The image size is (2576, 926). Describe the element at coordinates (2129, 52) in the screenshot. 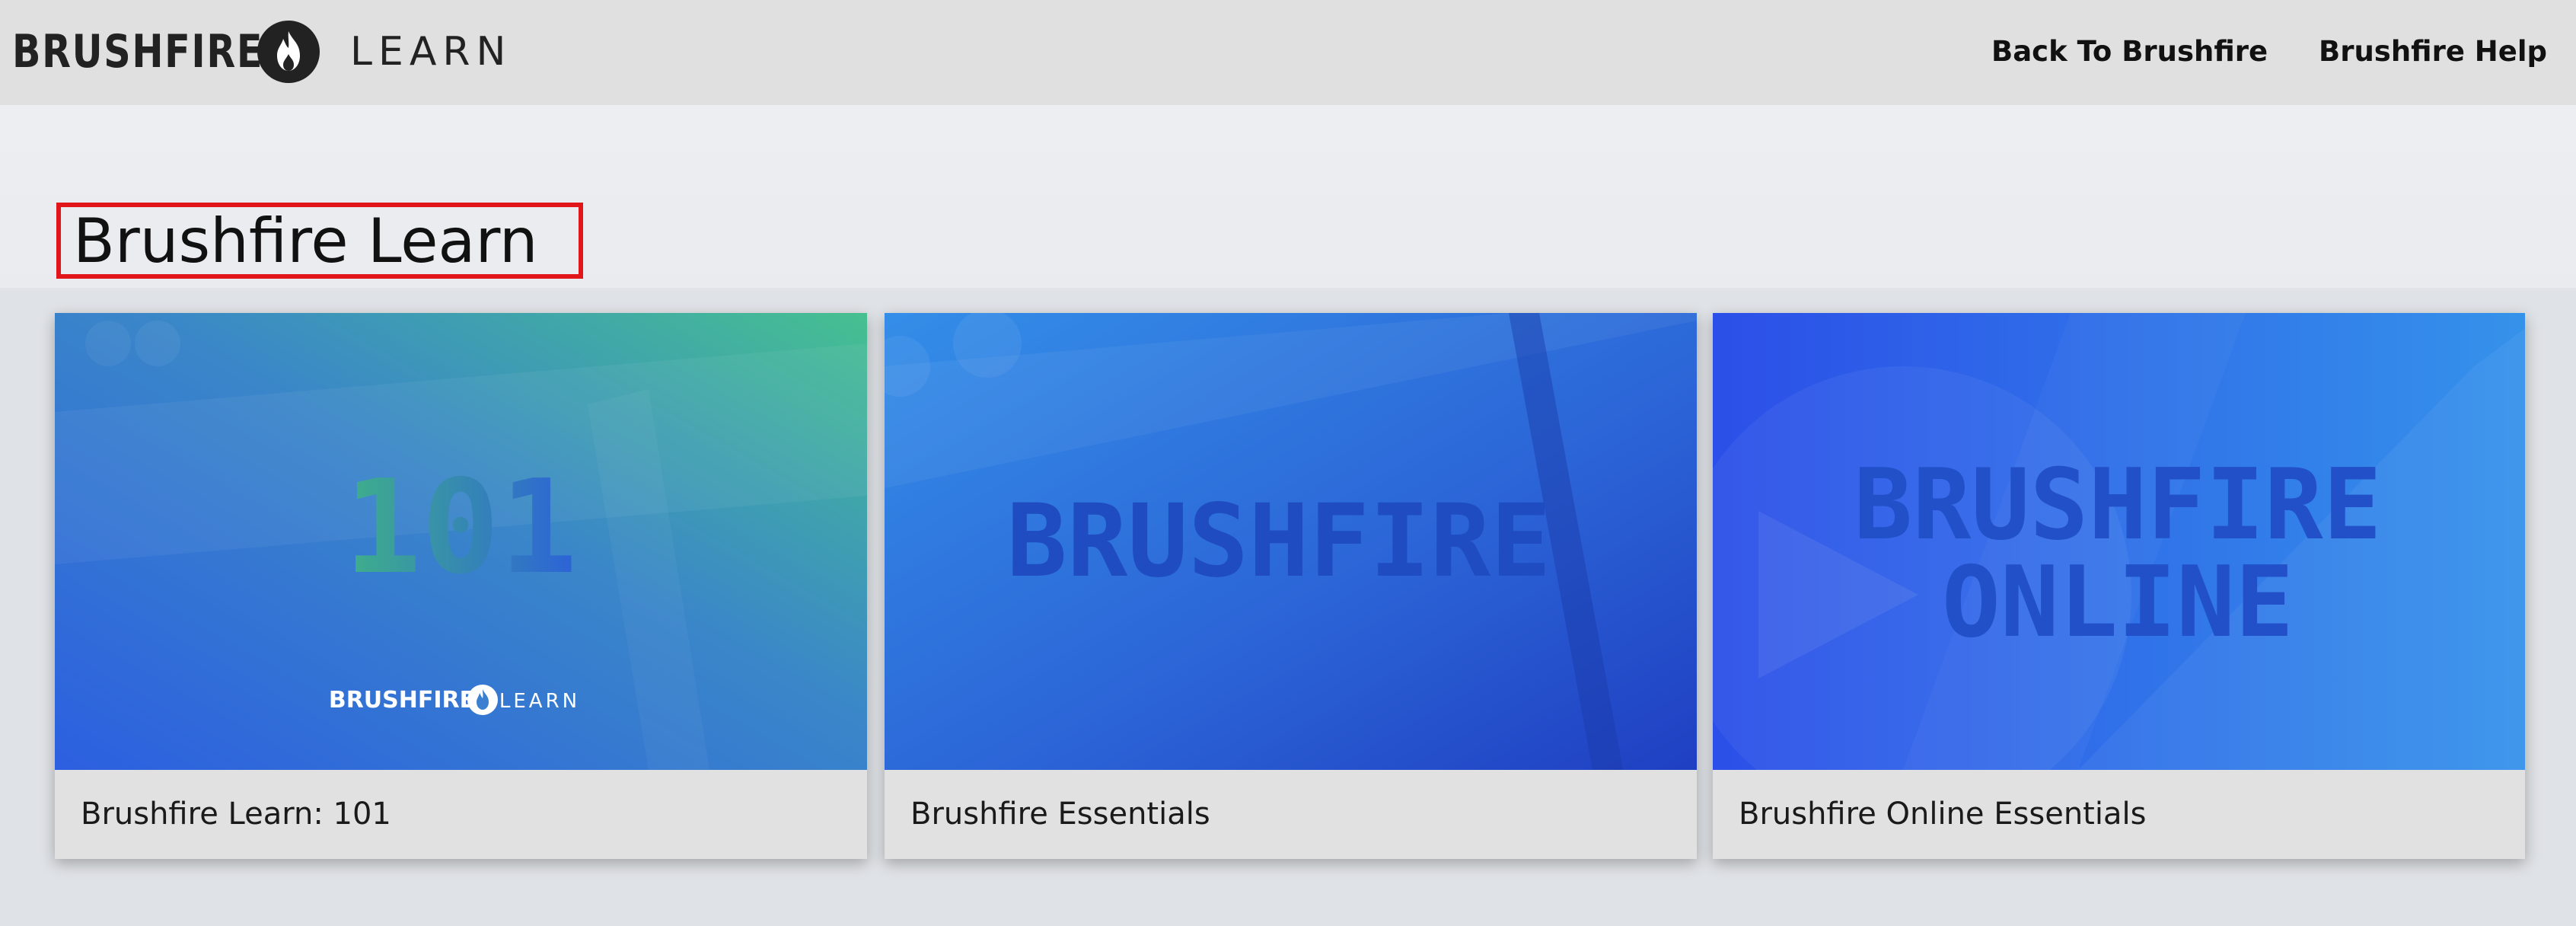

I see `nav-back-to-brushfire: Back To Brushfire` at that location.